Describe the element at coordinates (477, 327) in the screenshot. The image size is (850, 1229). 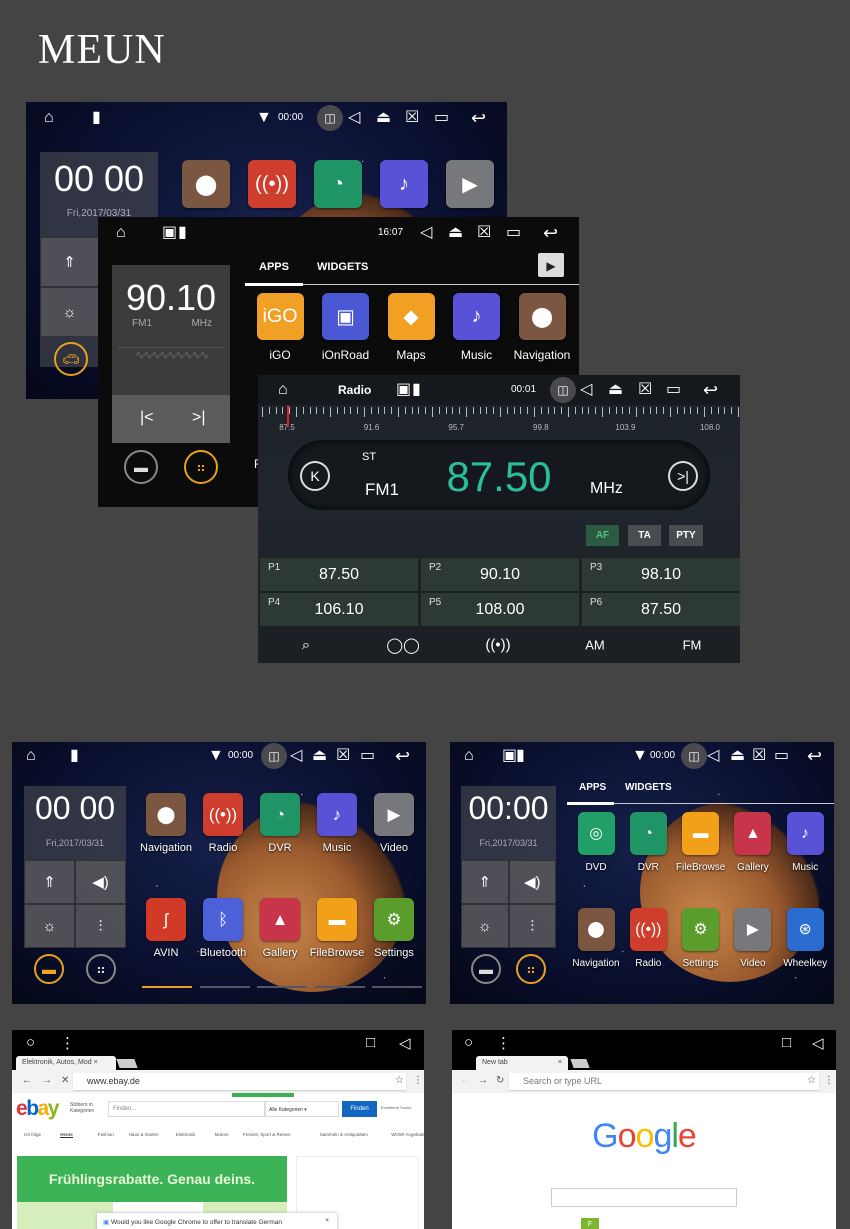
I see `app-music: ♪ Music` at that location.